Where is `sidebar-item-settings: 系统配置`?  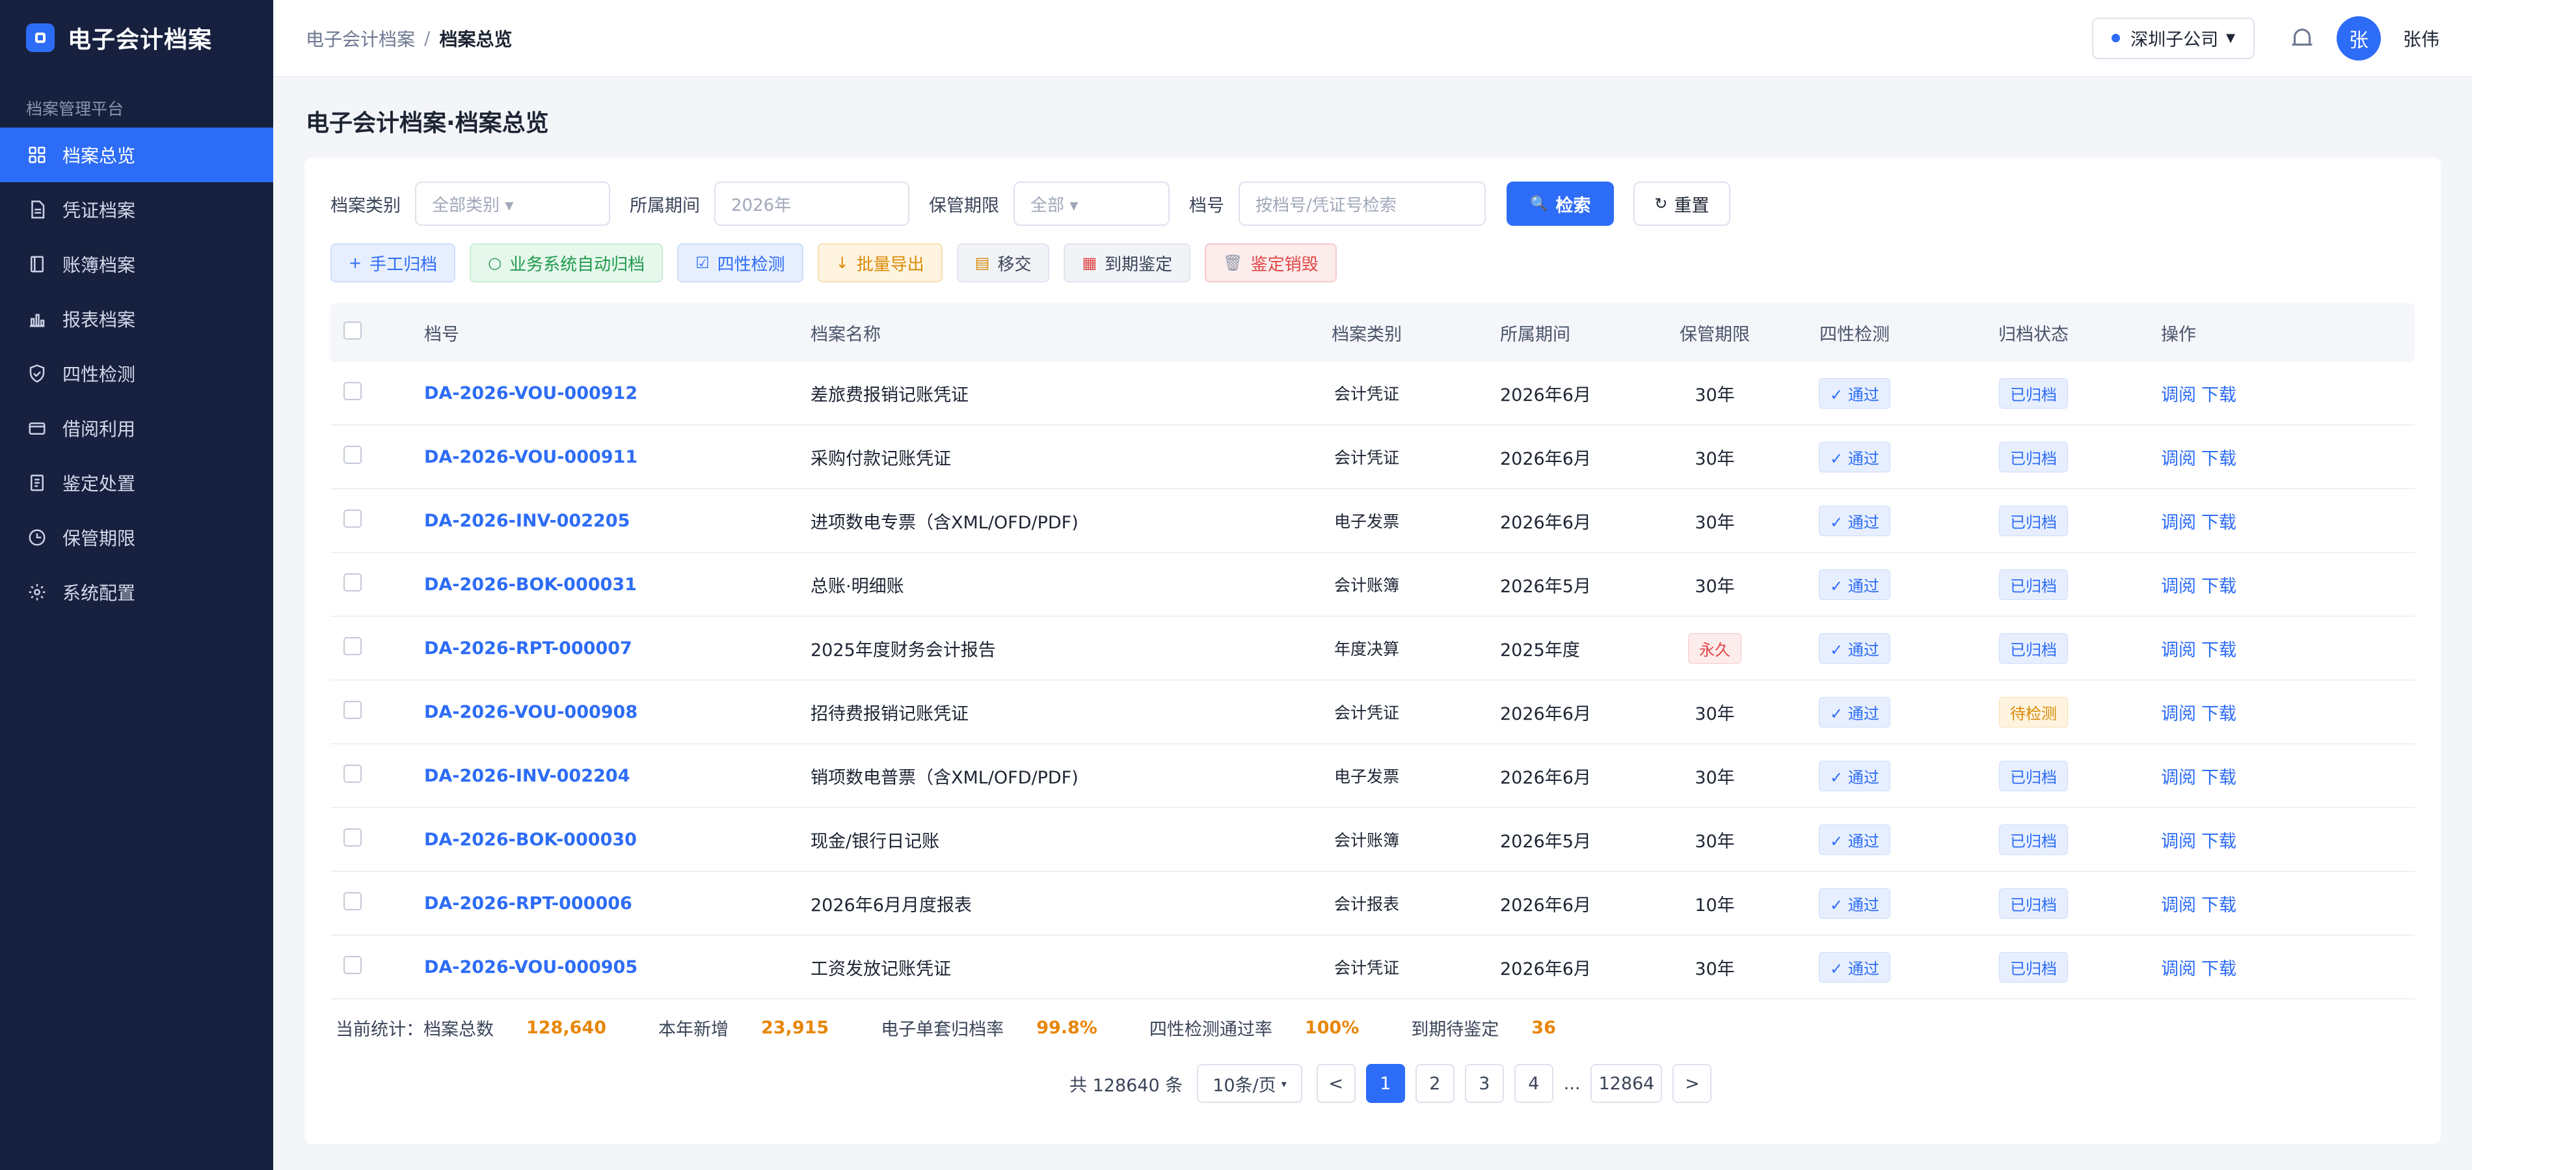
sidebar-item-settings: 系统配置 is located at coordinates (136, 592).